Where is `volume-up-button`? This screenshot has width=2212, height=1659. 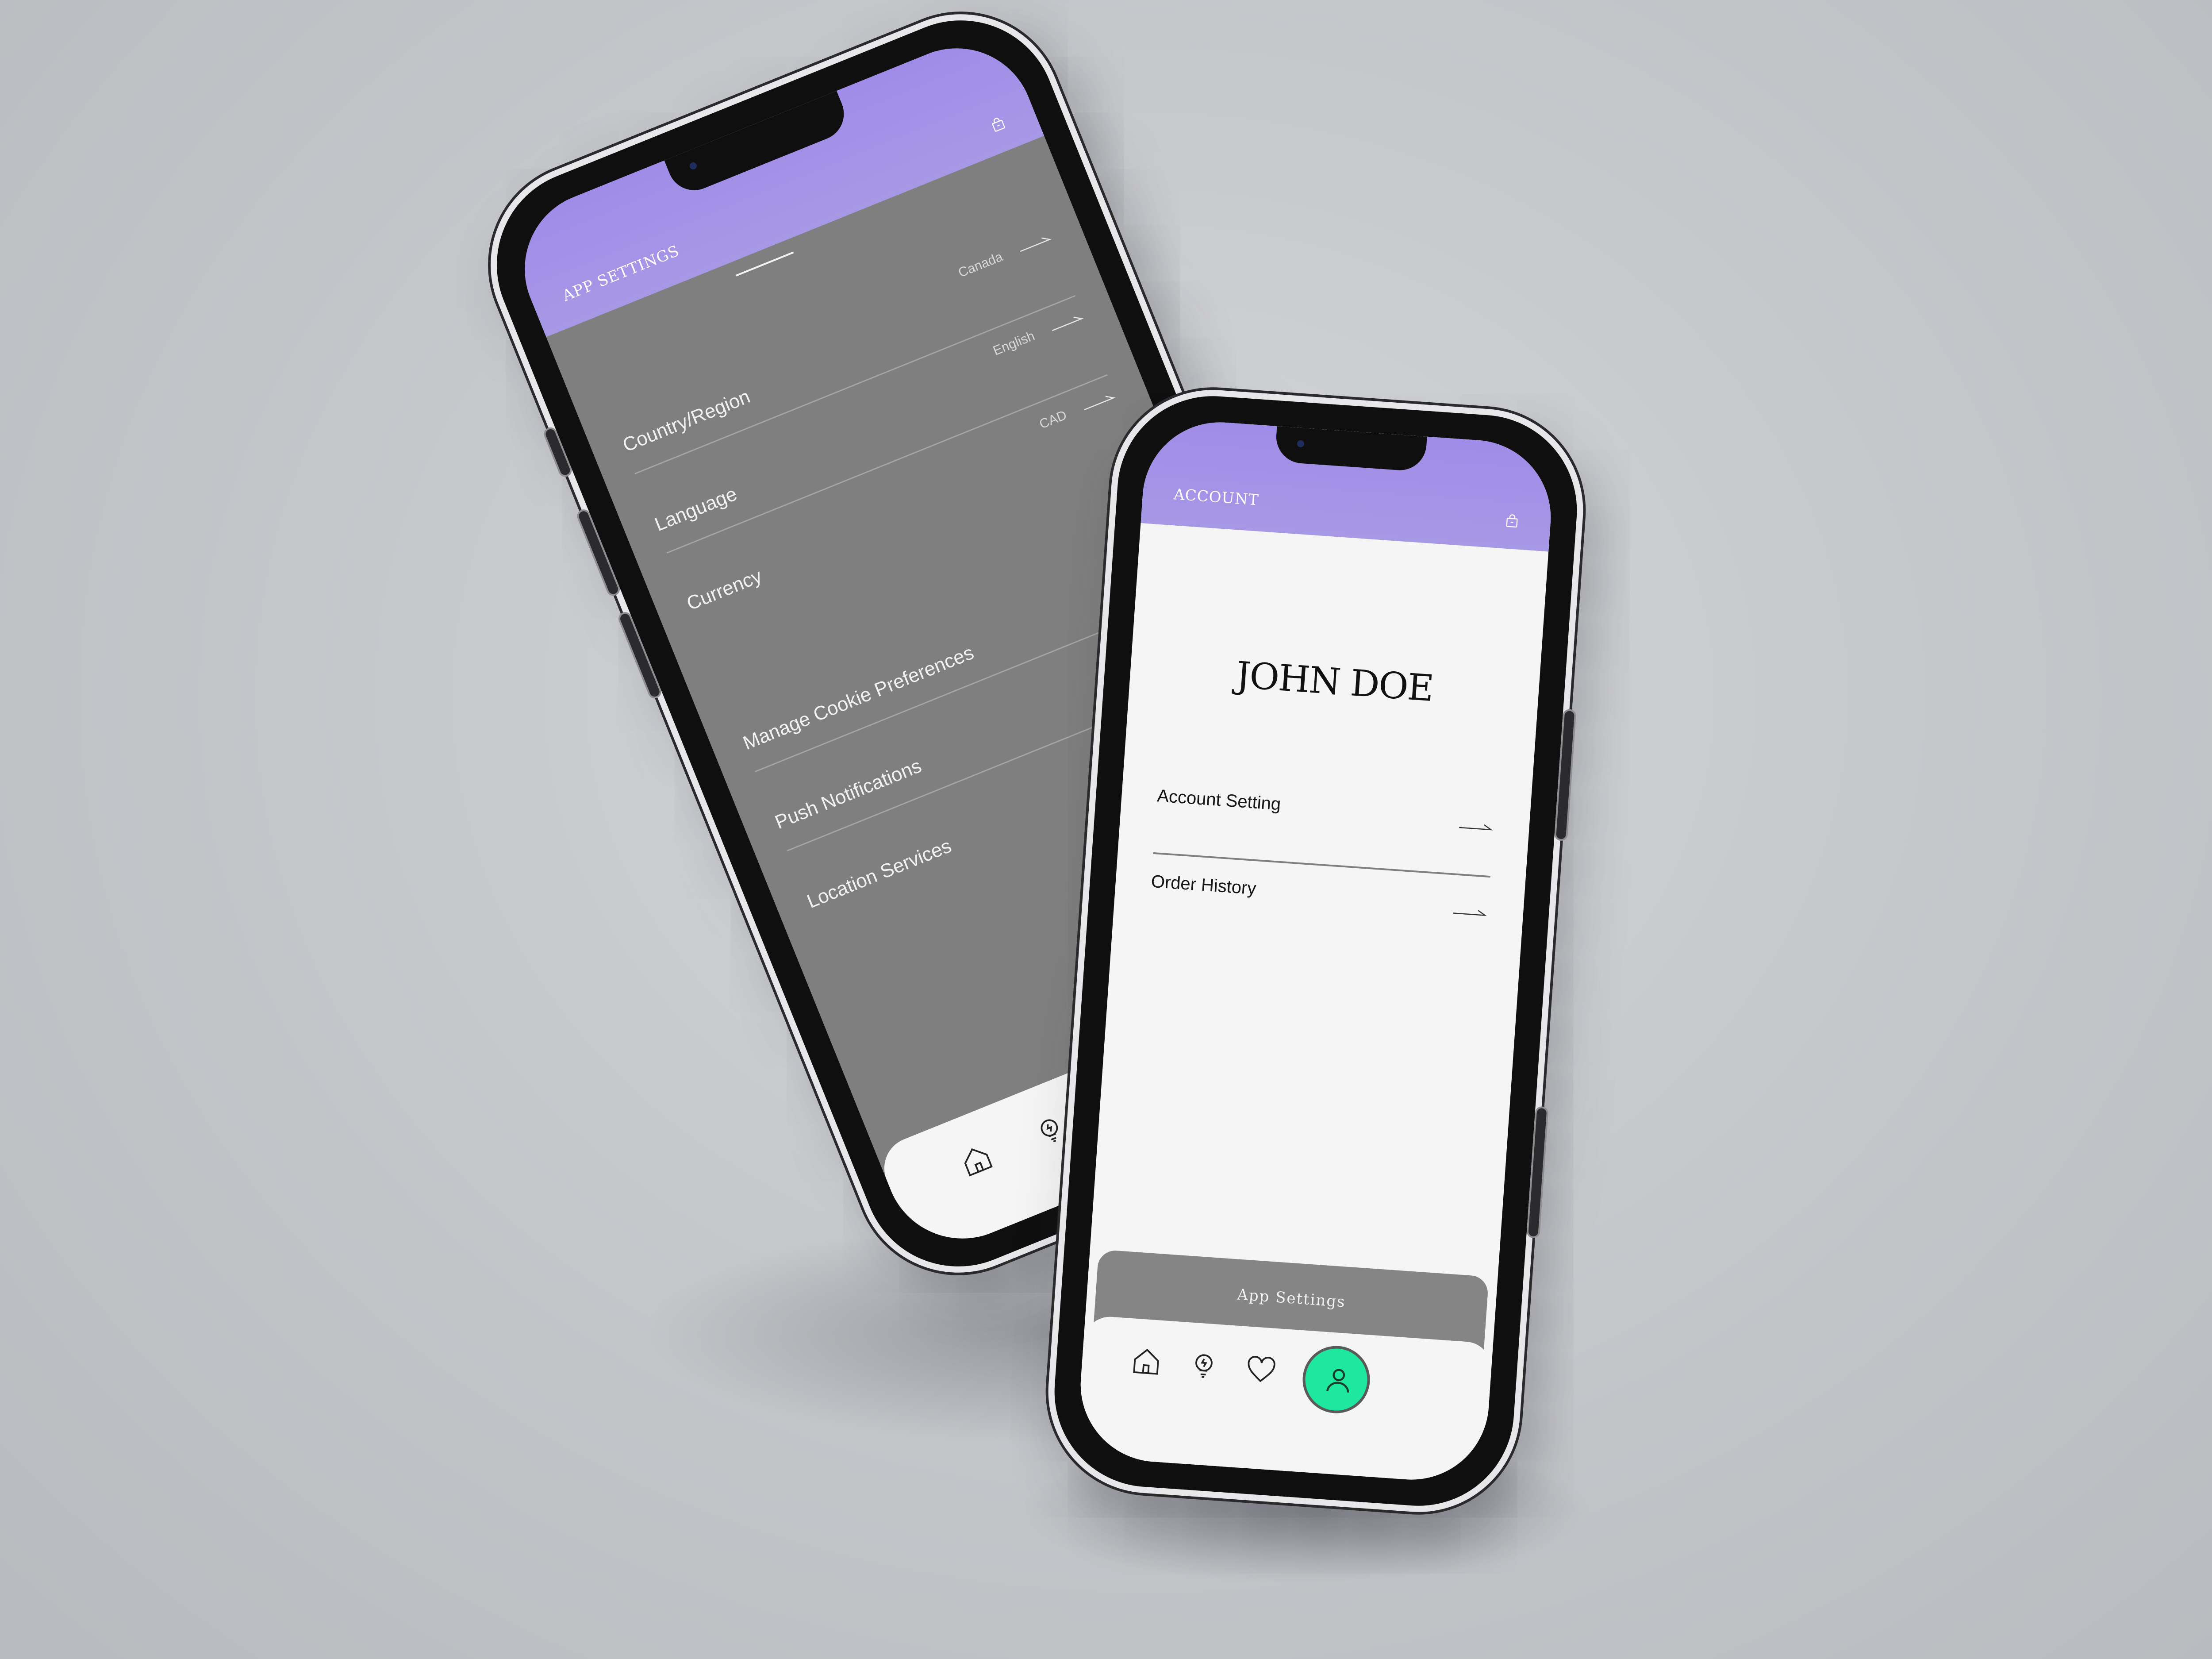
volume-up-button is located at coordinates (598, 552).